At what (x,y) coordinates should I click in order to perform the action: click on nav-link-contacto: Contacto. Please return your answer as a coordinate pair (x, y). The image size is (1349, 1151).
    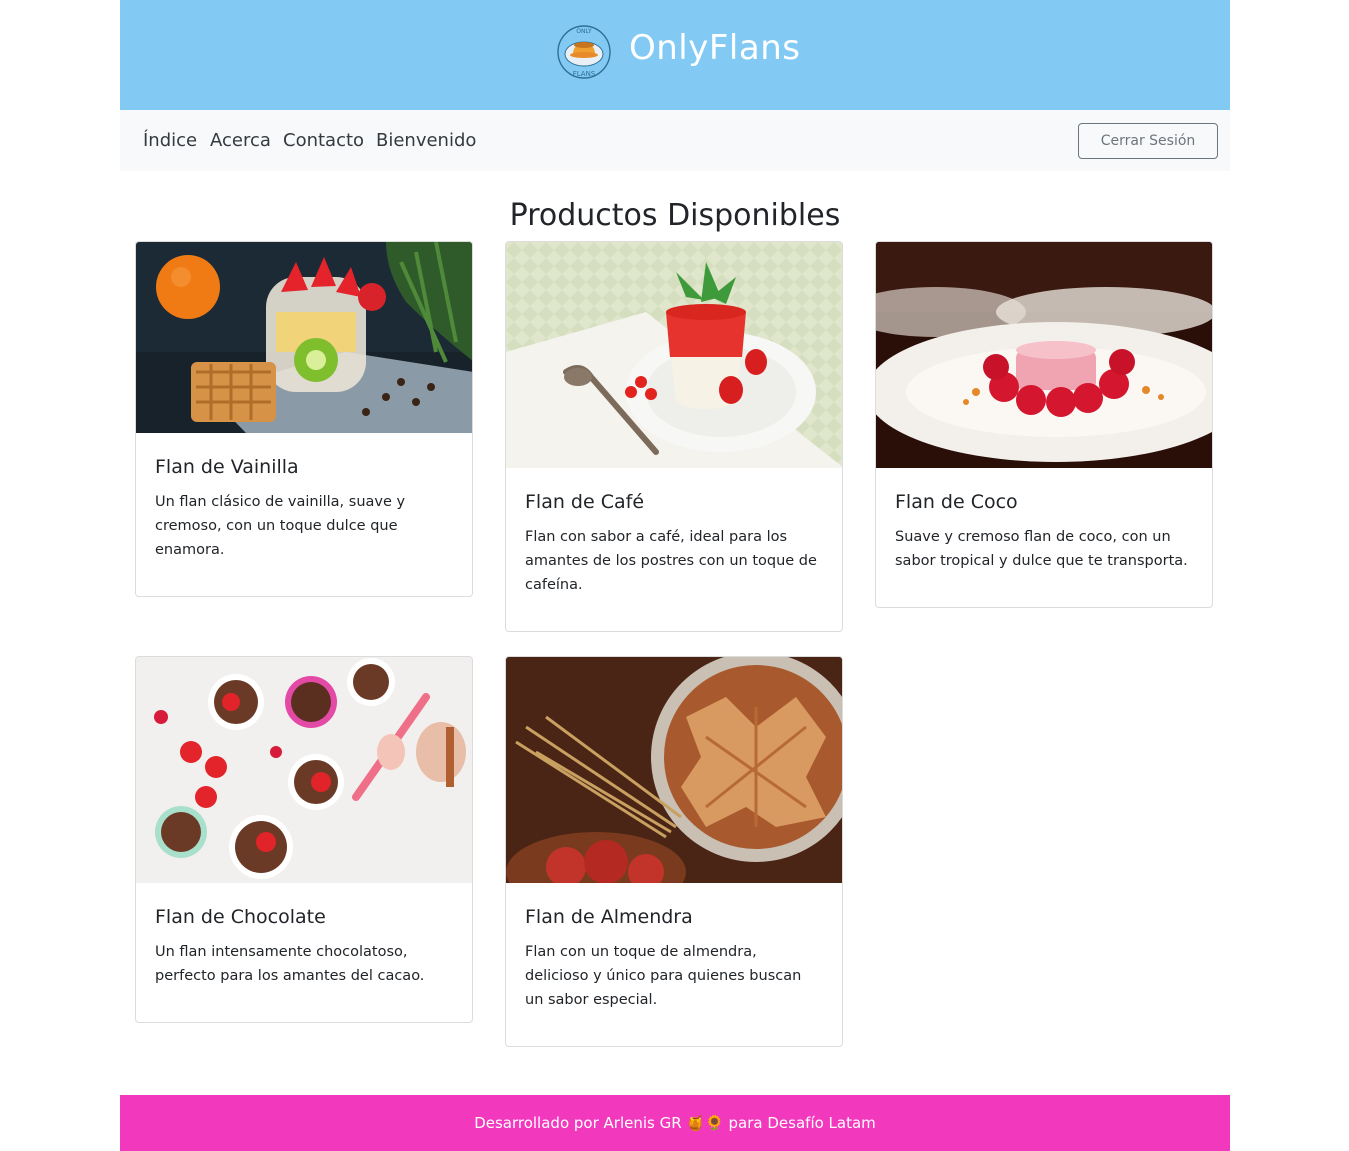
    Looking at the image, I should click on (323, 141).